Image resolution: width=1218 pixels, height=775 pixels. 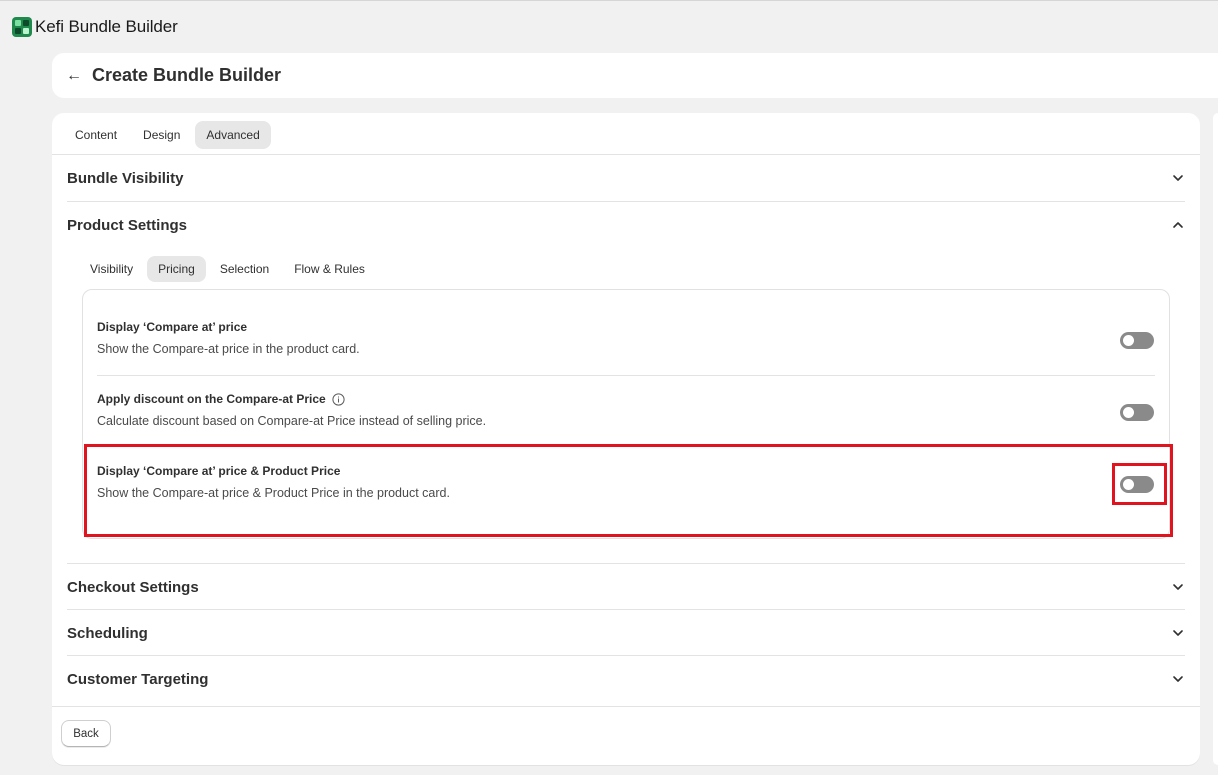 I want to click on highlight-box-toggle, so click(x=1139, y=484).